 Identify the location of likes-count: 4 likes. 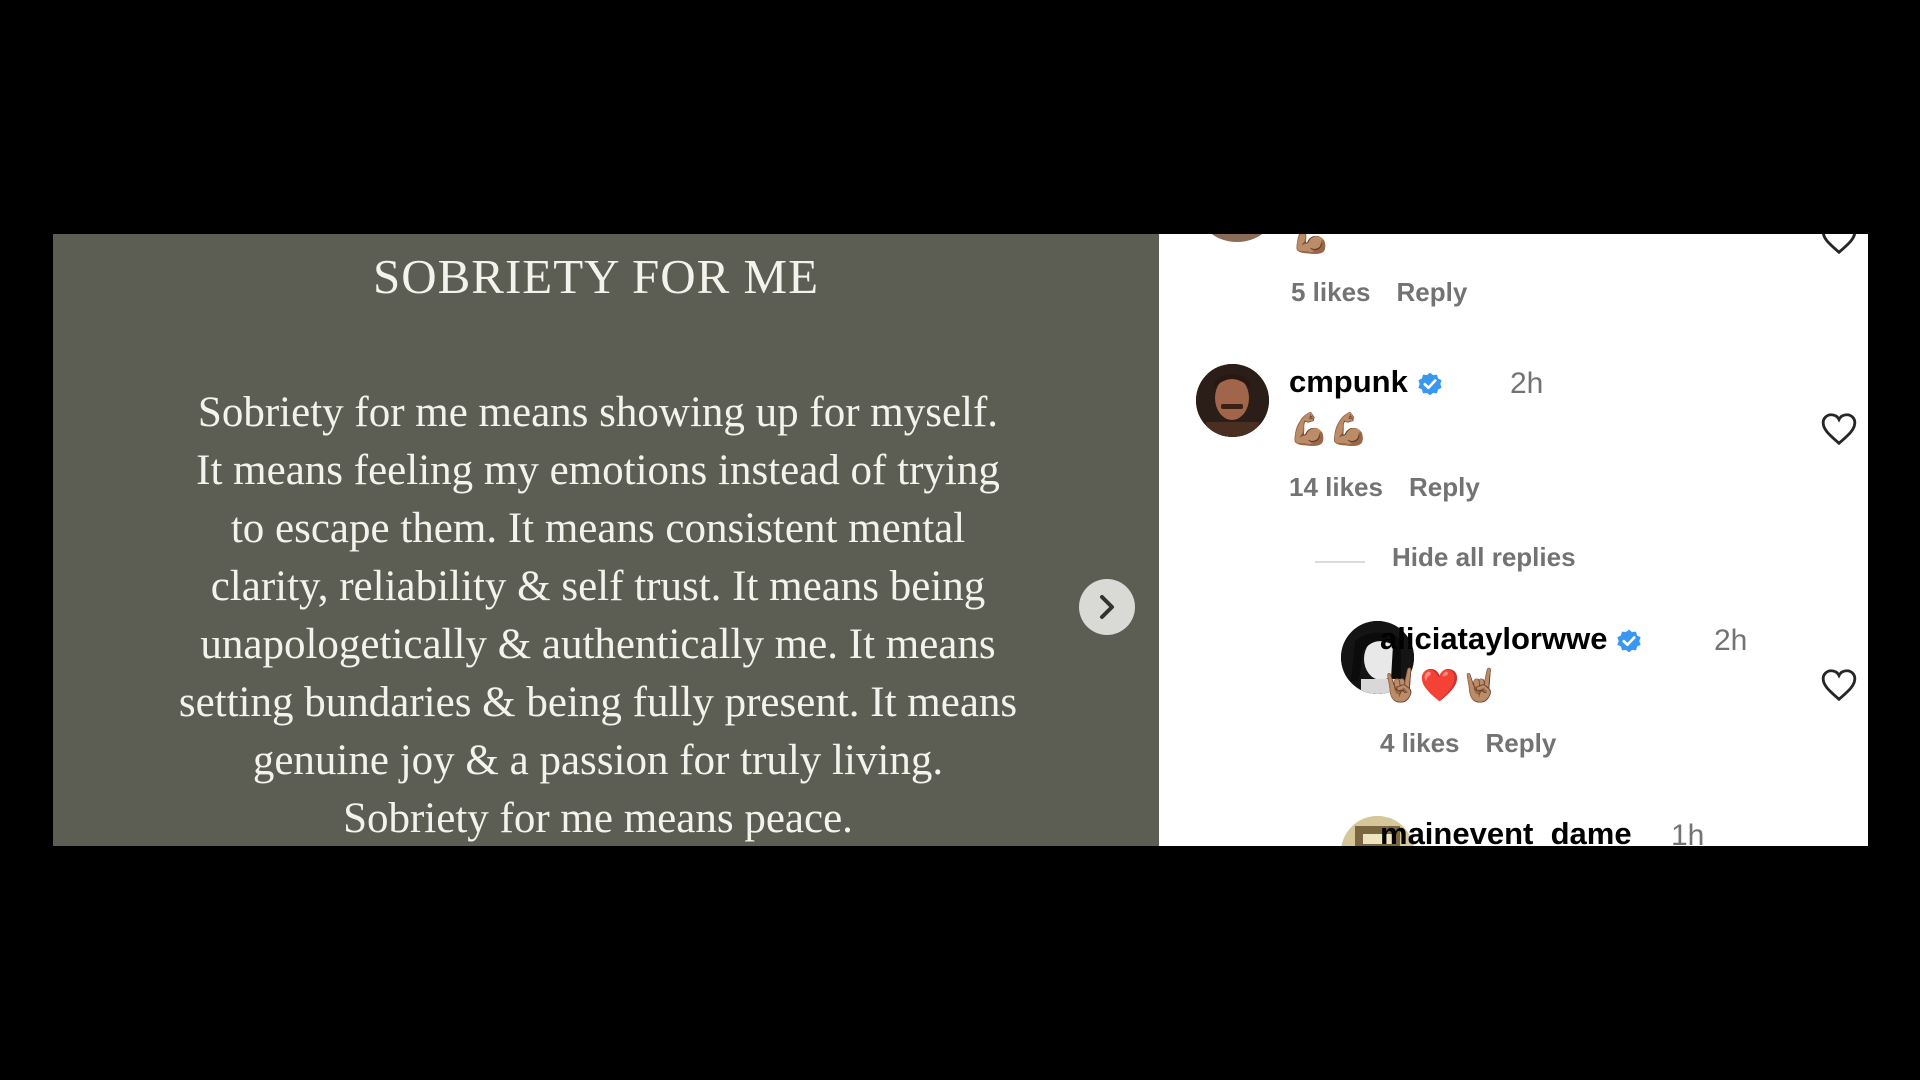
(1420, 743).